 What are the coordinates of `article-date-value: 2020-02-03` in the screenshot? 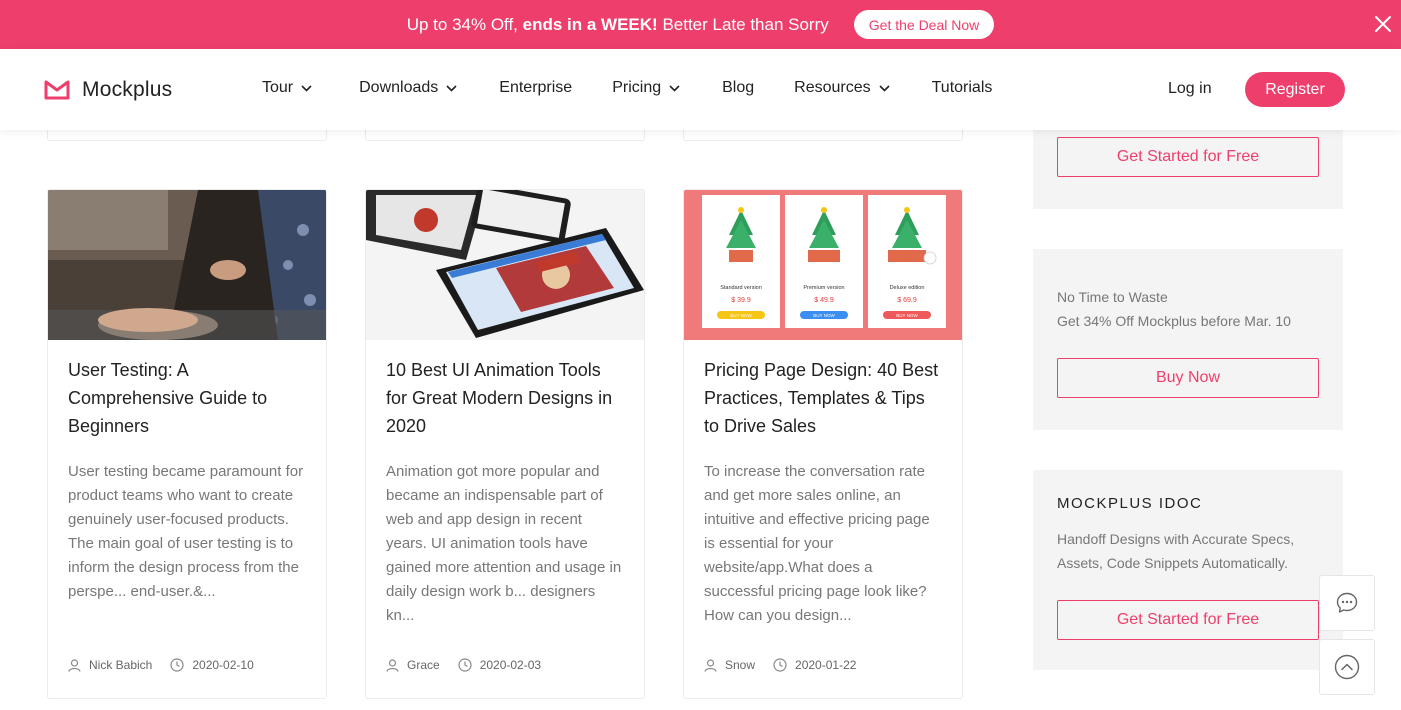 It's located at (510, 665).